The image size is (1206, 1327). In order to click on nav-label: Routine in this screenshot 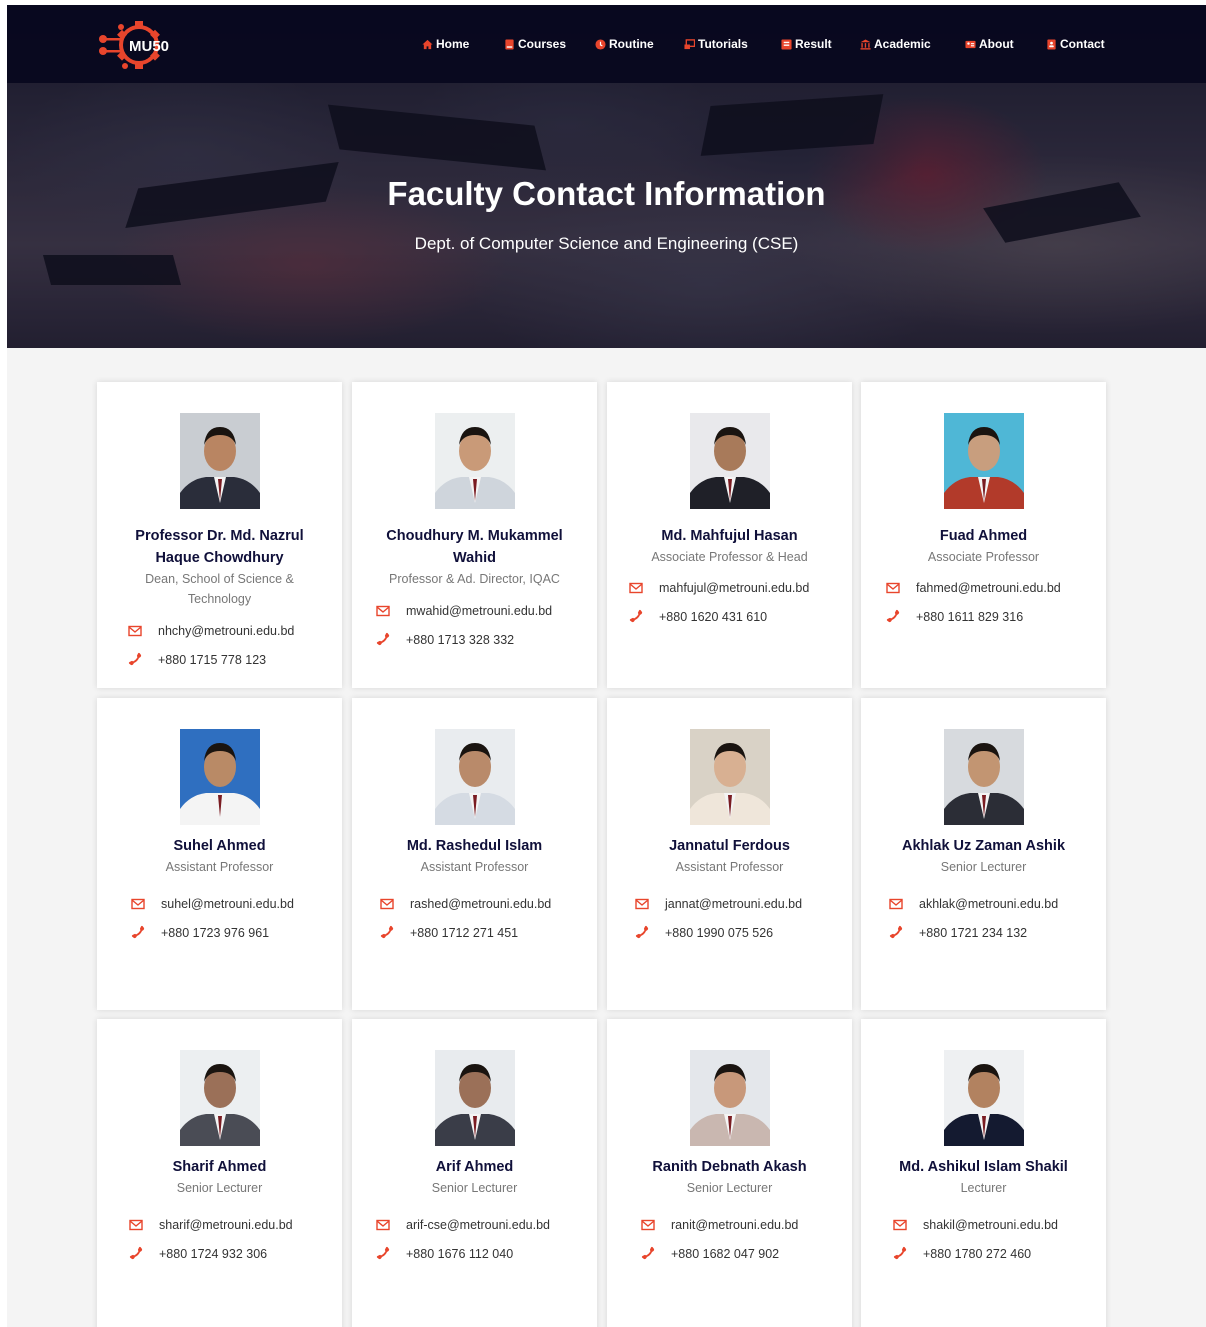, I will do `click(631, 44)`.